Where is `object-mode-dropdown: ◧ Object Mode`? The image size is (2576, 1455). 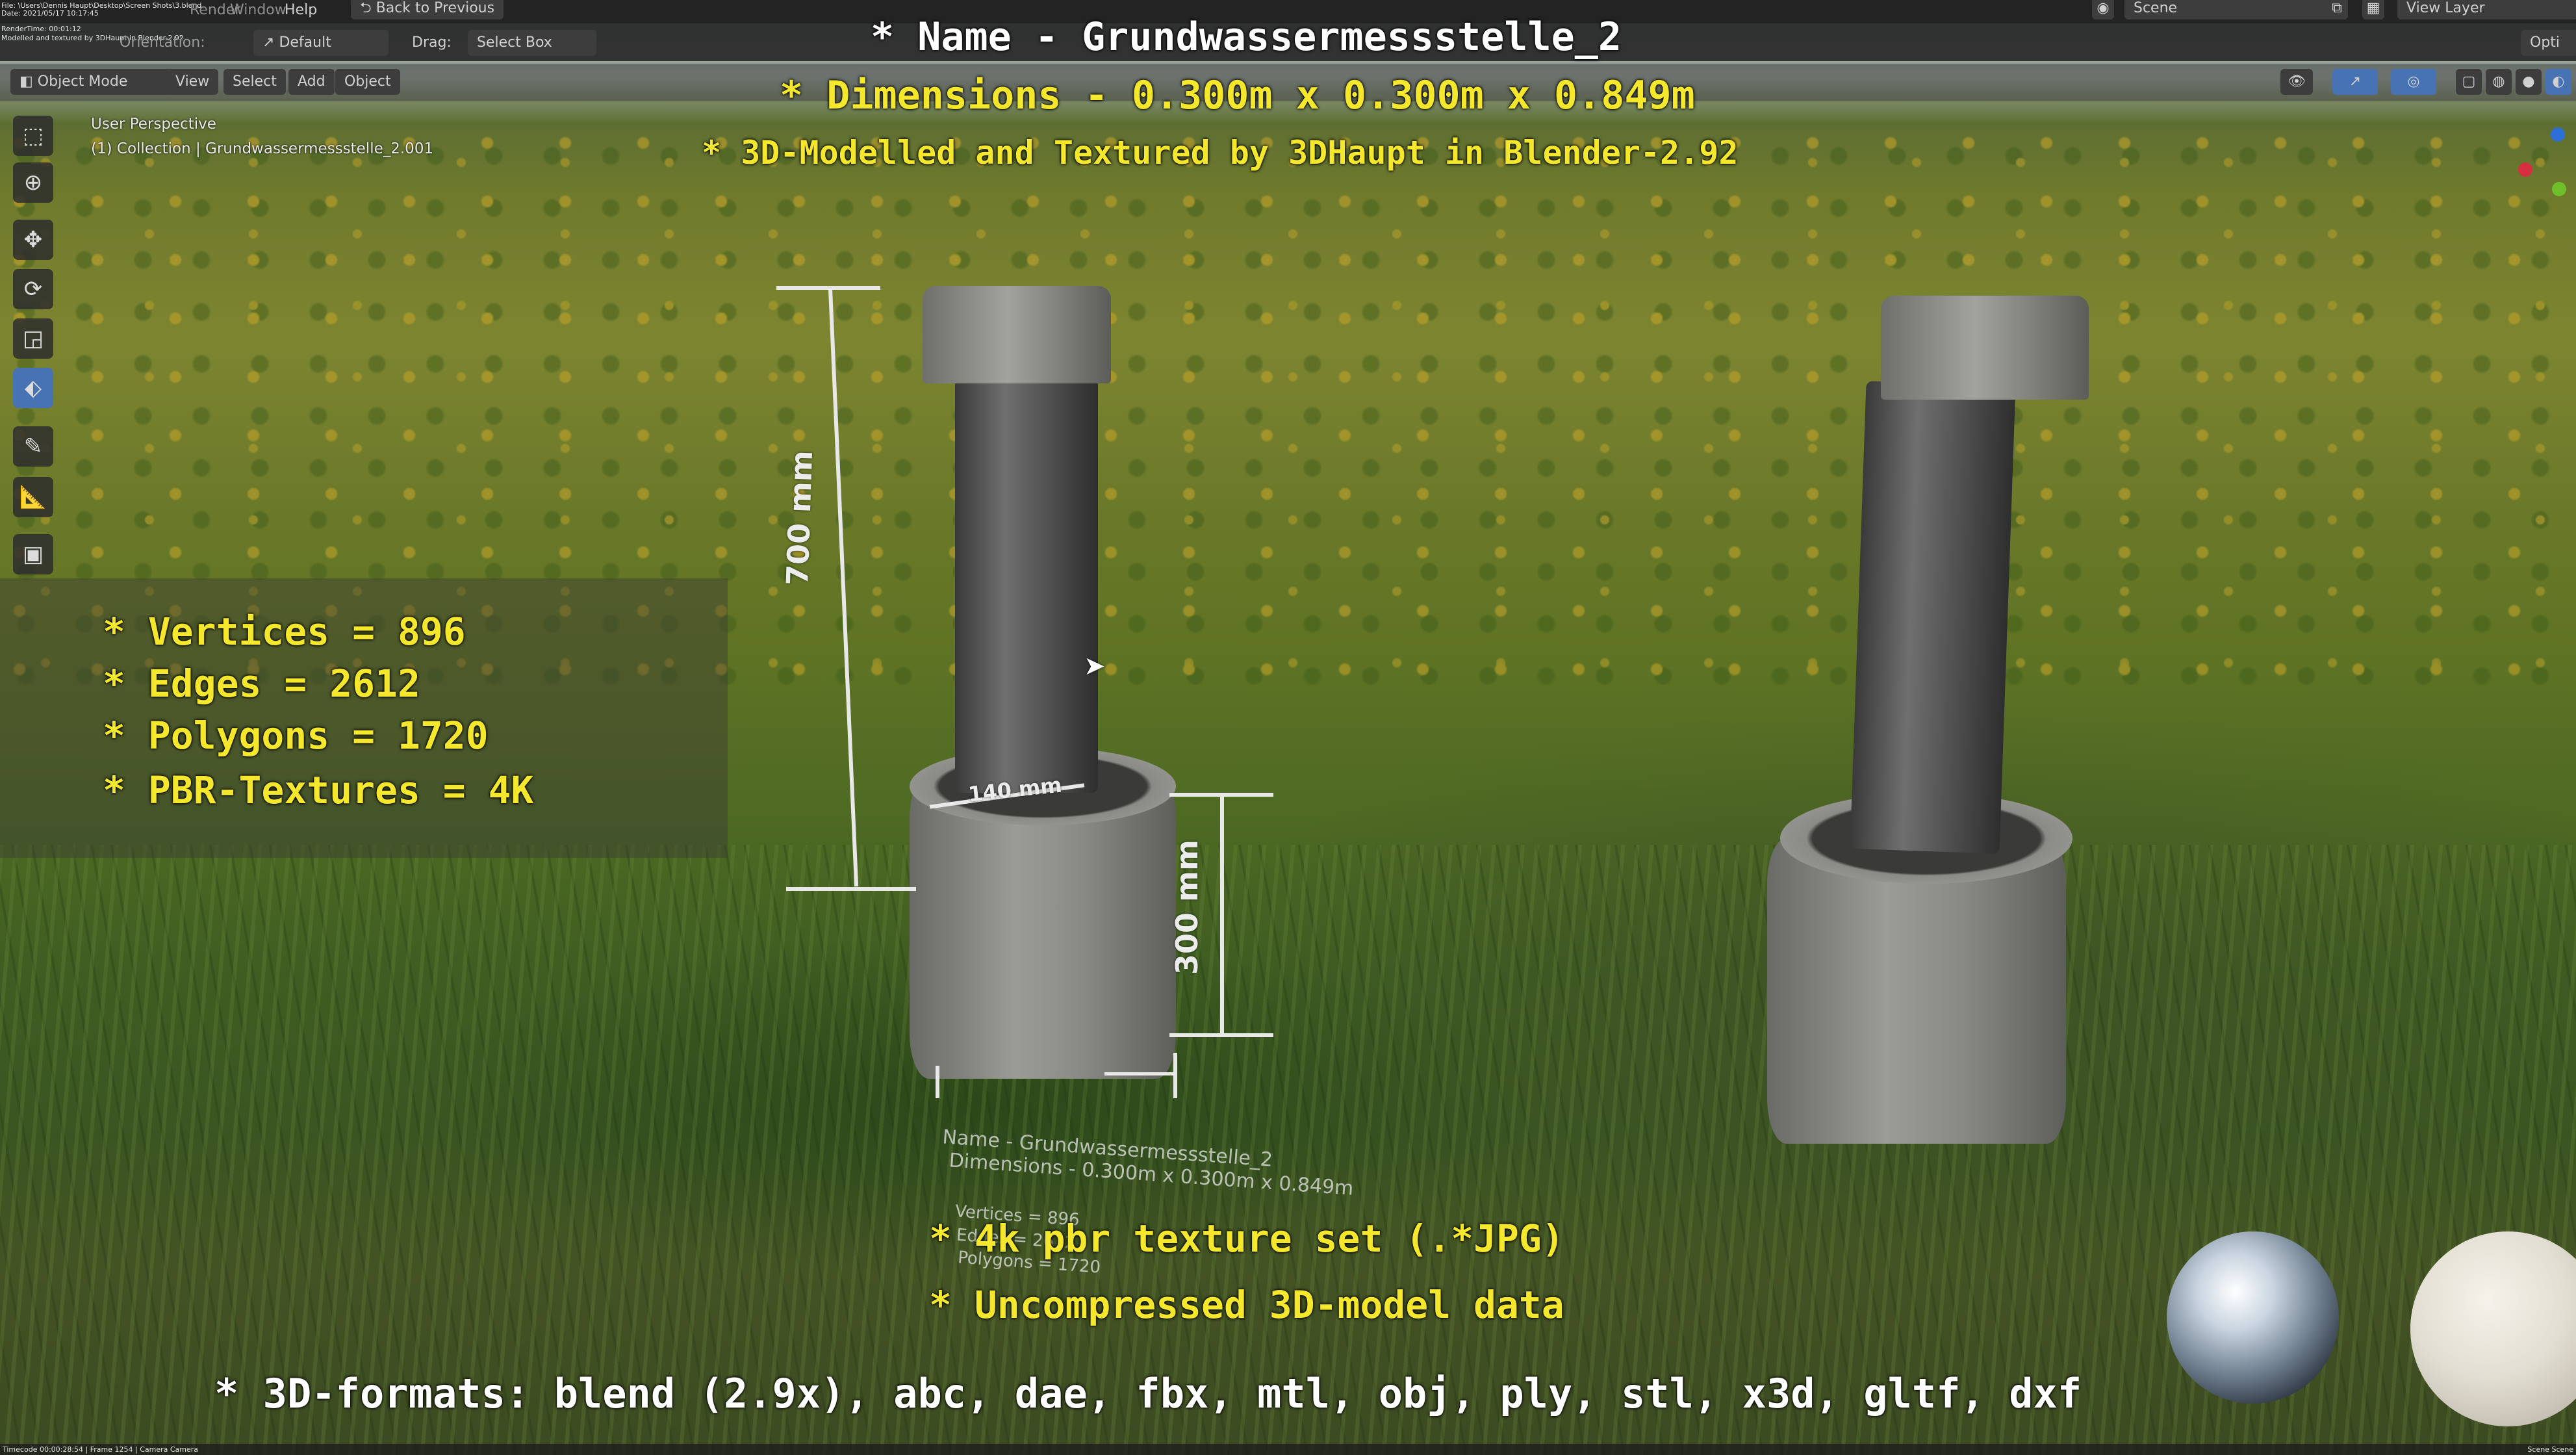
object-mode-dropdown: ◧ Object Mode is located at coordinates (91, 82).